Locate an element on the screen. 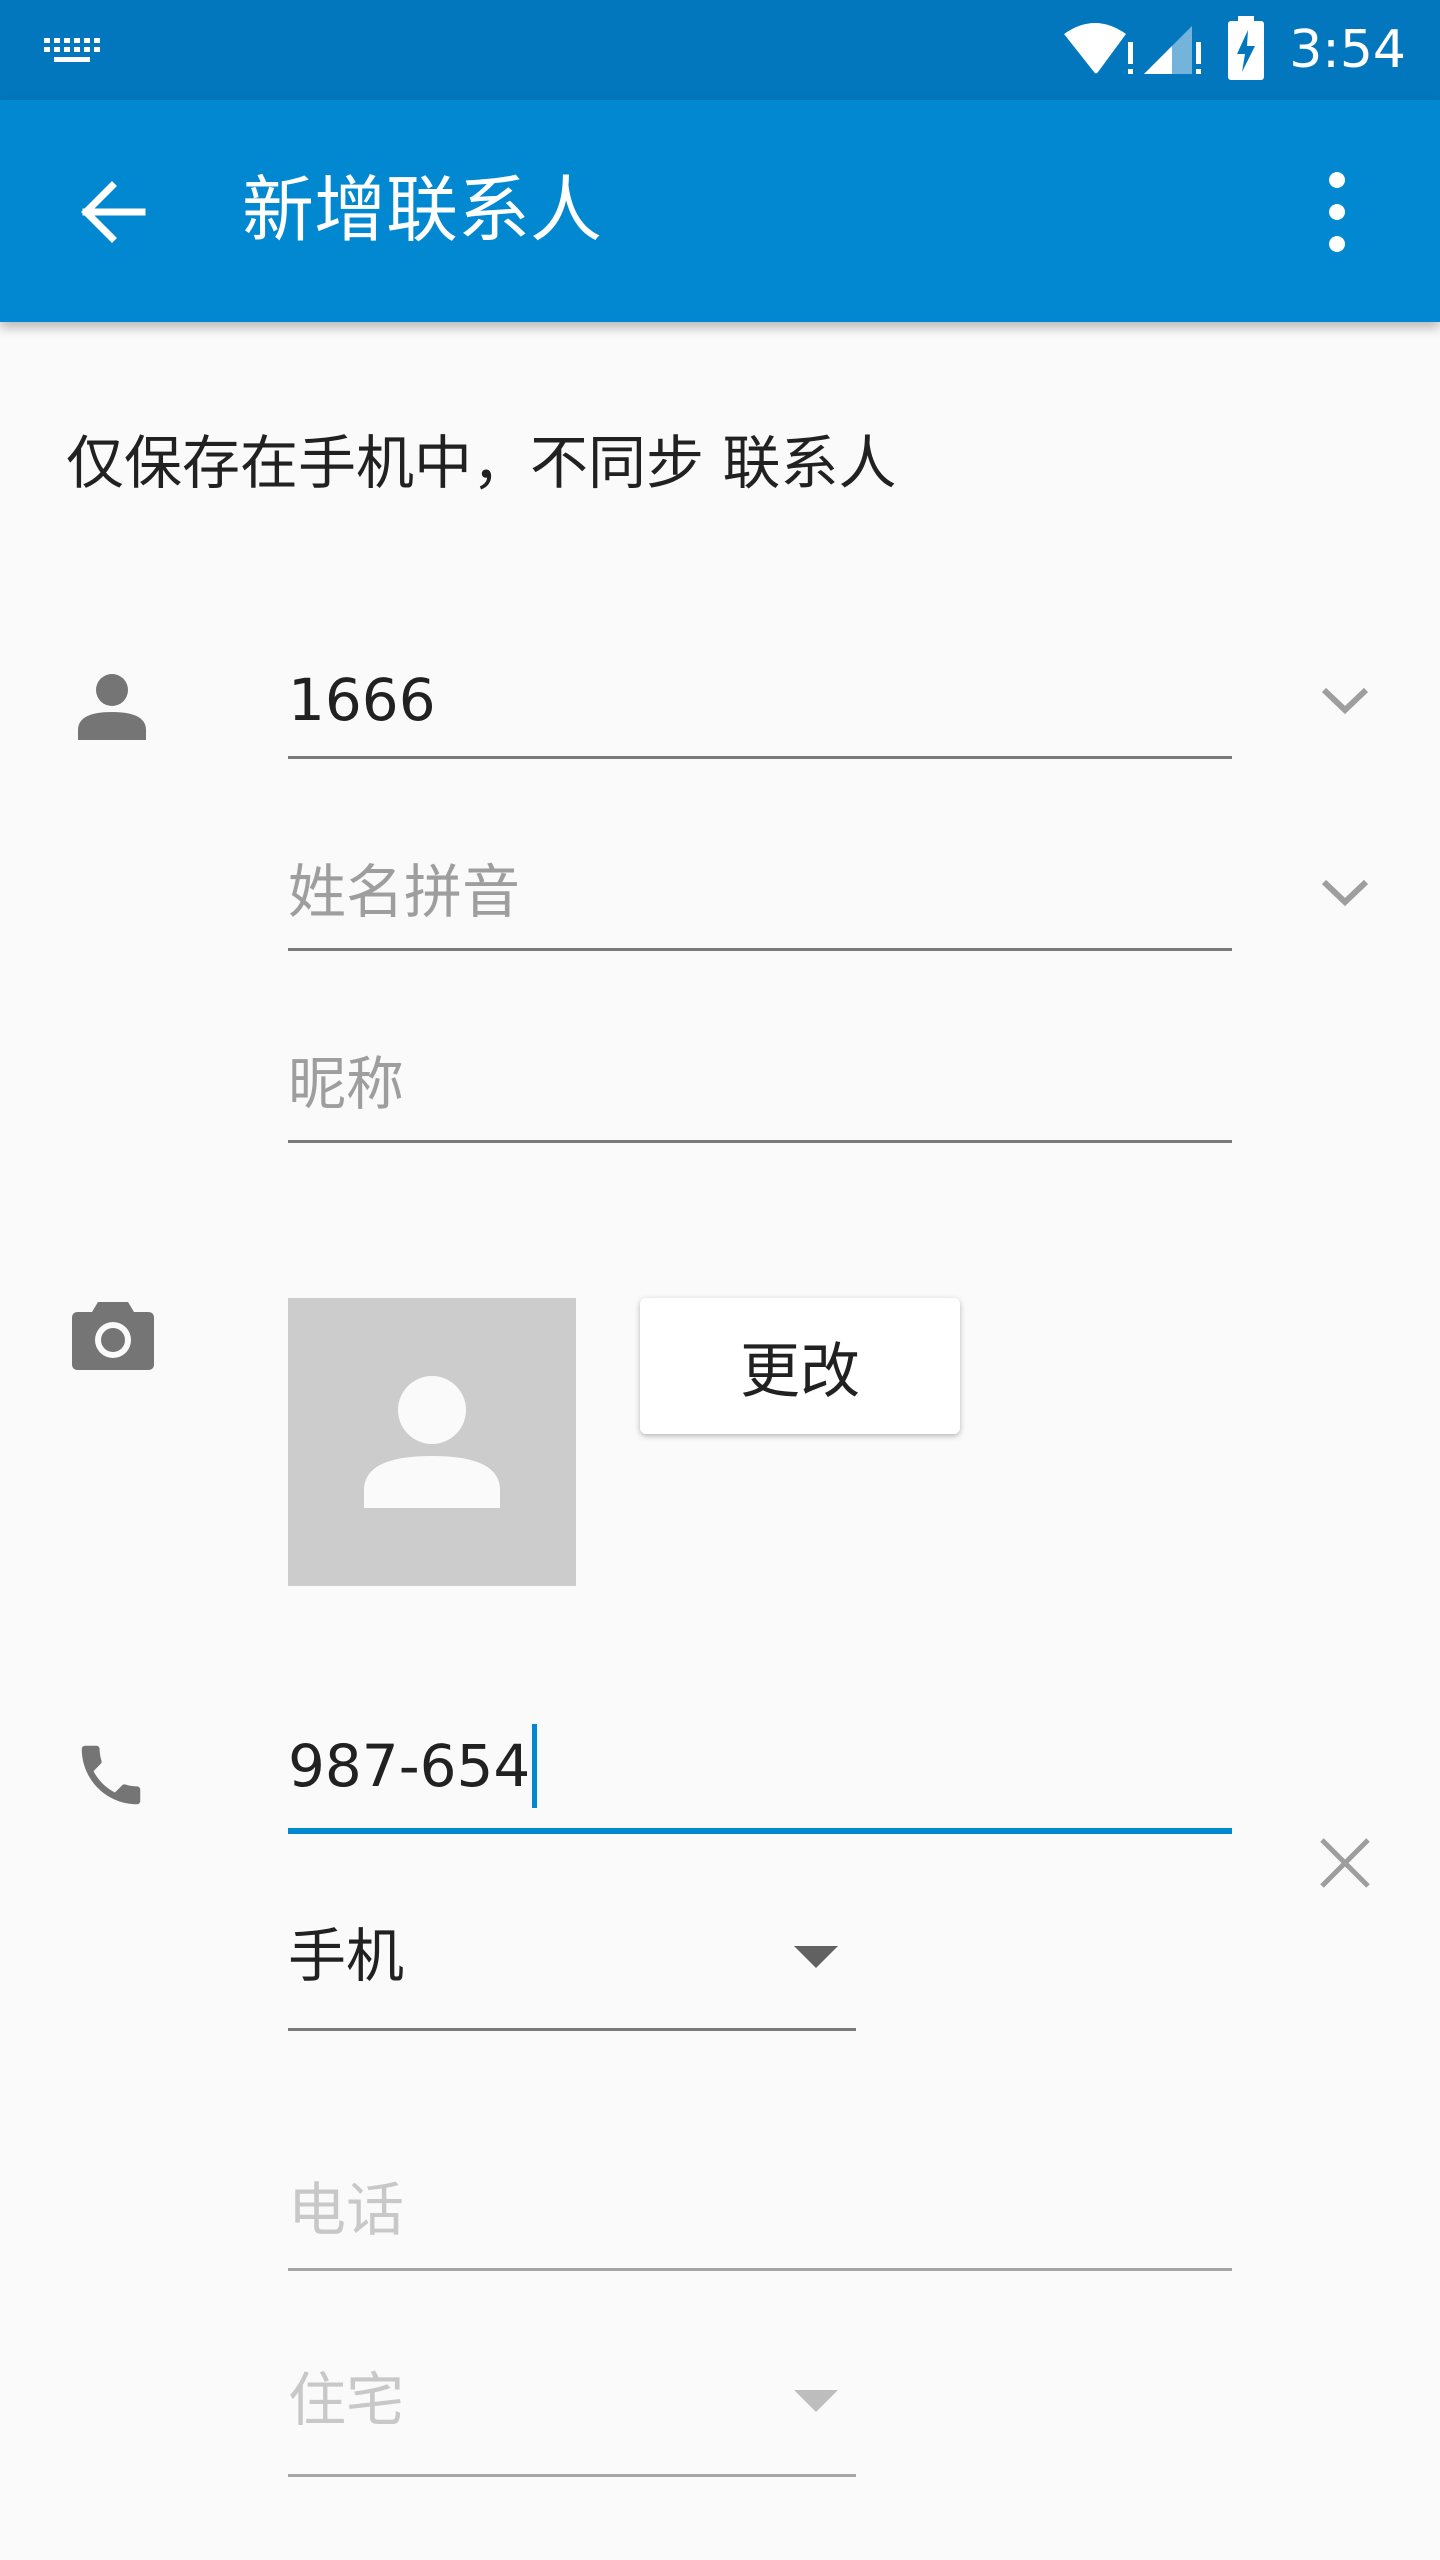  next-phone-input: 电话 is located at coordinates (346, 2210).